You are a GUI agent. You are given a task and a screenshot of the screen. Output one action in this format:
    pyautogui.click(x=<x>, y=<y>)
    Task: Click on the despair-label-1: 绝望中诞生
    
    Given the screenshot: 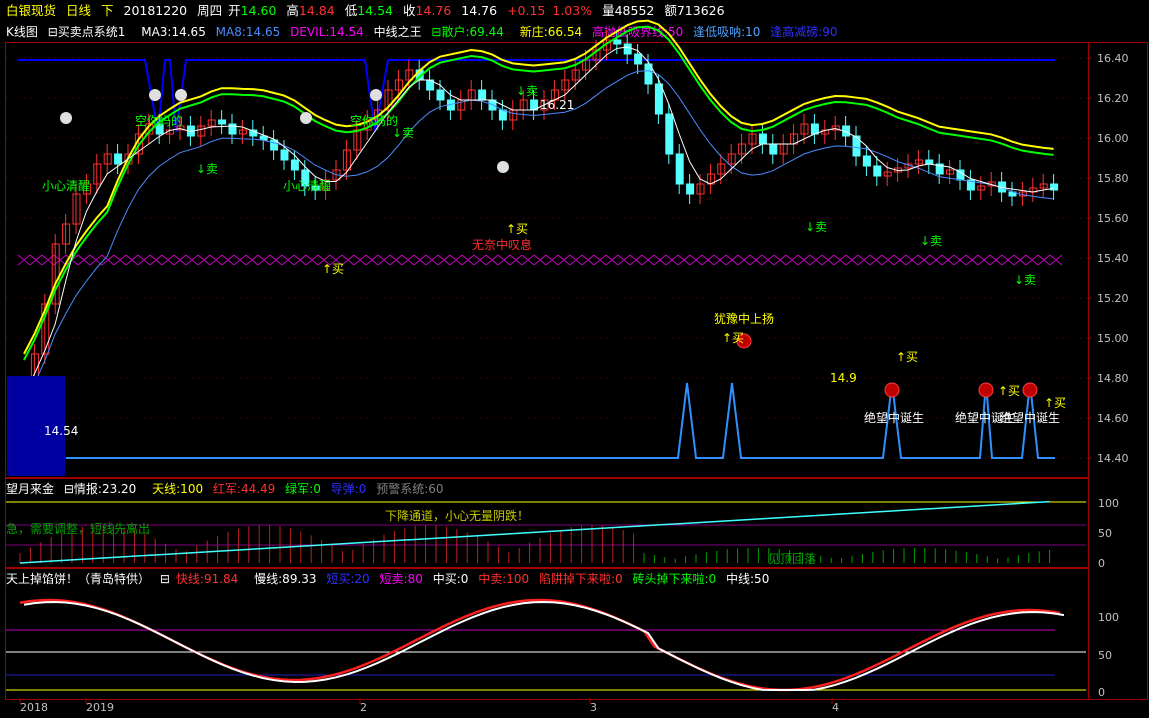 What is the action you would take?
    pyautogui.click(x=894, y=418)
    